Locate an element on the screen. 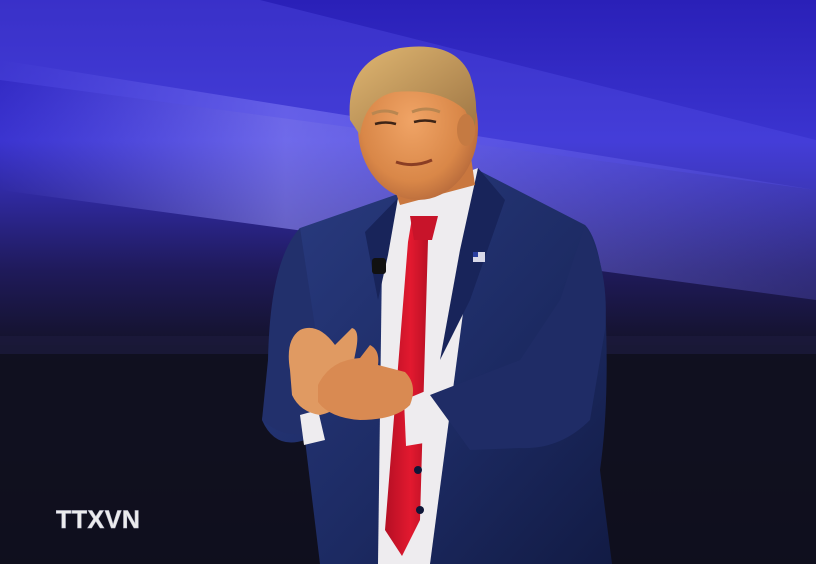  ttxvn-watermark-logo: TTXVN is located at coordinates (112, 519).